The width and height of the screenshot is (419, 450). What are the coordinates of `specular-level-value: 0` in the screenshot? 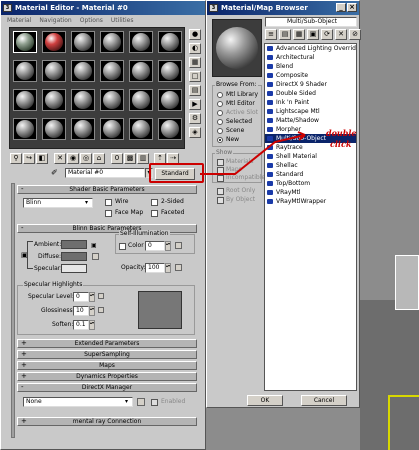 It's located at (81, 297).